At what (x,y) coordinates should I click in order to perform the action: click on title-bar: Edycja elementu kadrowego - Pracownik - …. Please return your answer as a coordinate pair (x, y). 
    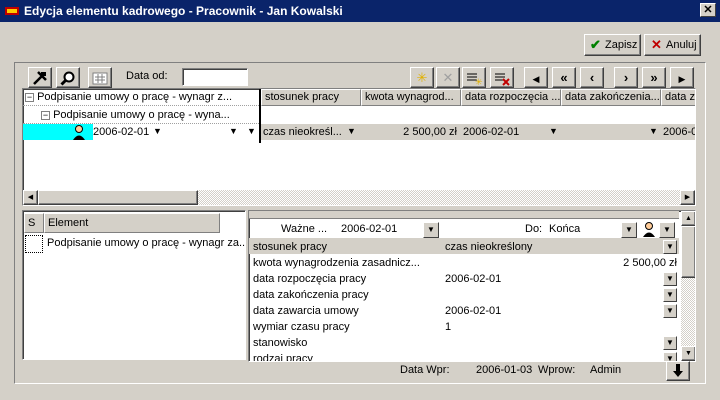
    Looking at the image, I should click on (360, 11).